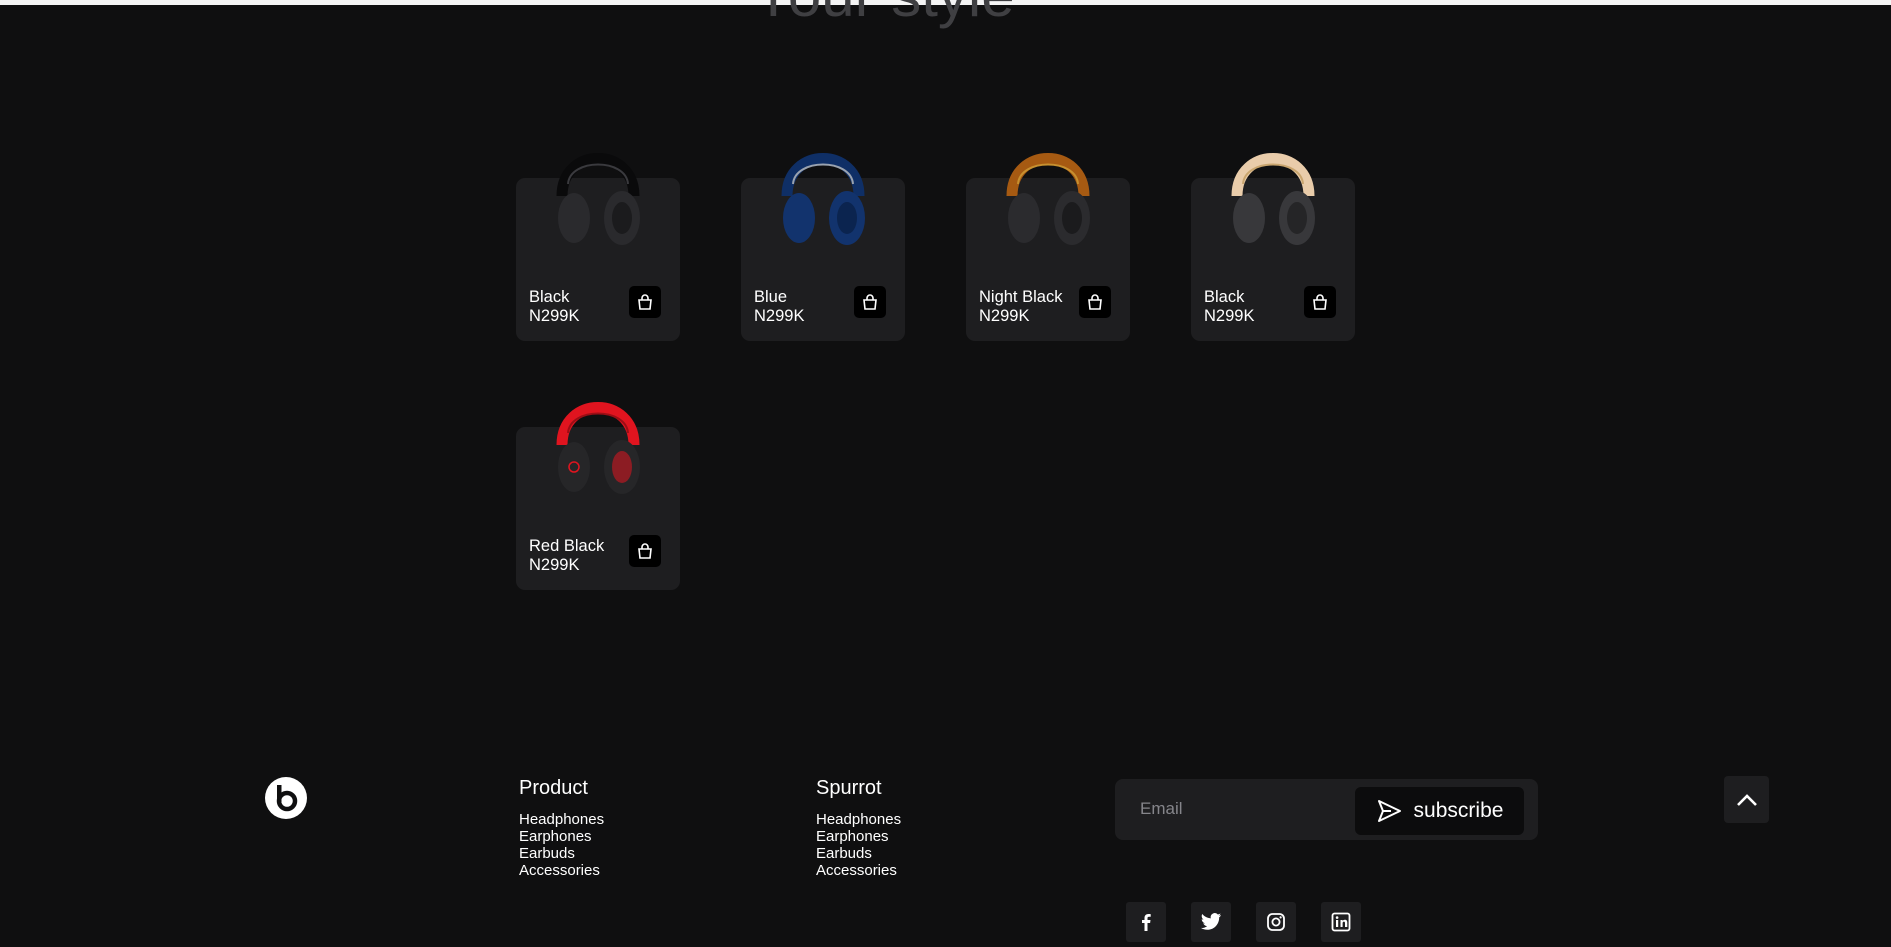  I want to click on twitter-button, so click(1211, 922).